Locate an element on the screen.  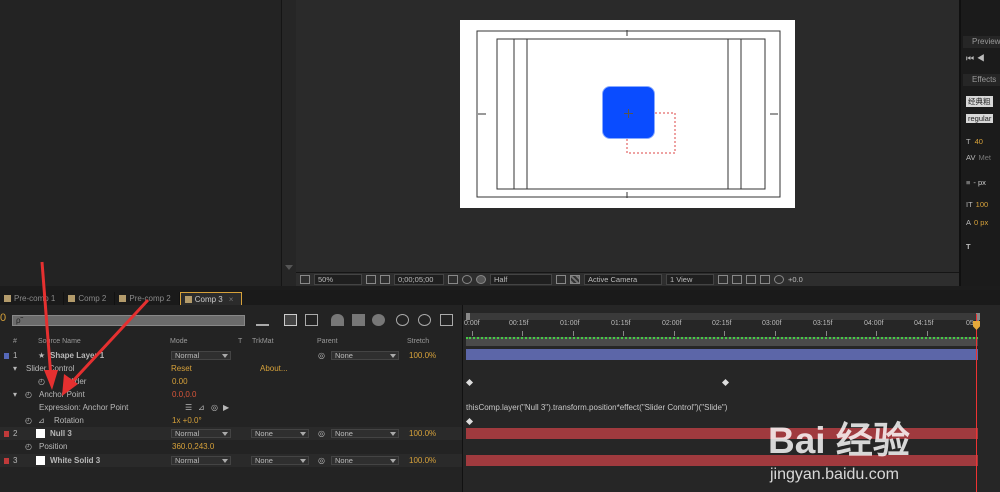
resolution-dropdown: Half is located at coordinates (521, 279).